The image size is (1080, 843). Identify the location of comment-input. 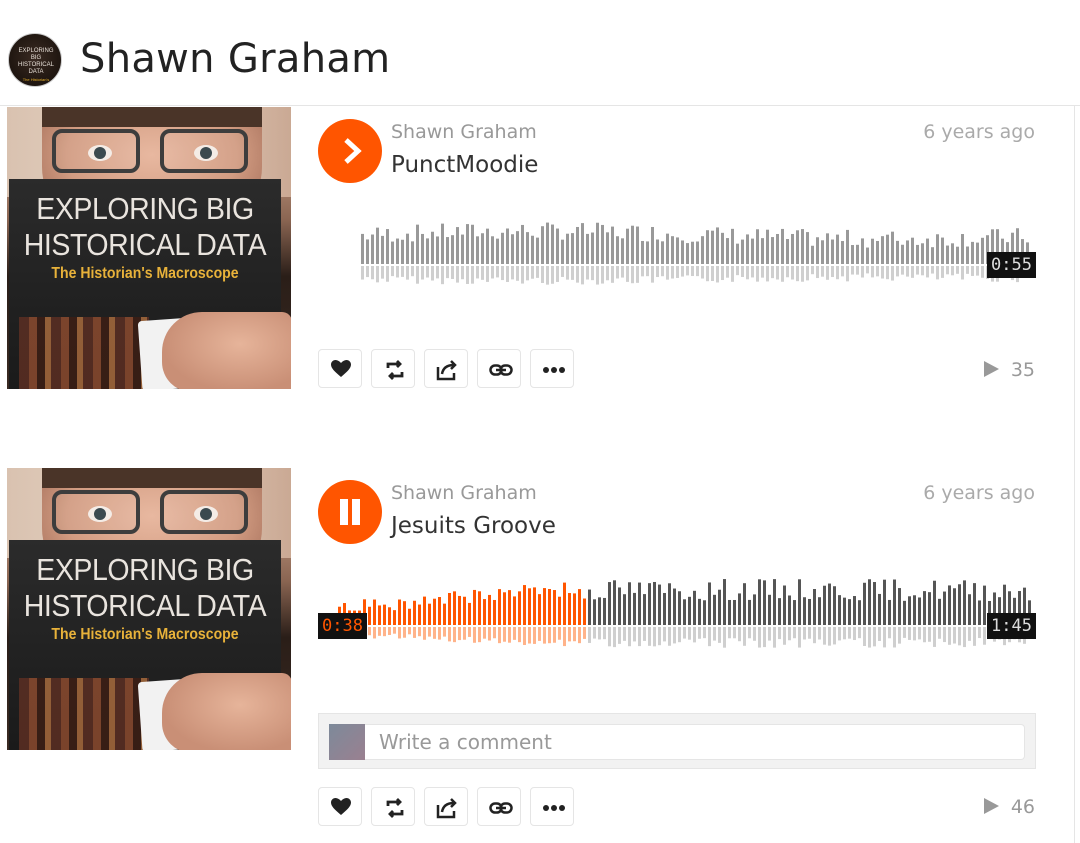
(695, 742).